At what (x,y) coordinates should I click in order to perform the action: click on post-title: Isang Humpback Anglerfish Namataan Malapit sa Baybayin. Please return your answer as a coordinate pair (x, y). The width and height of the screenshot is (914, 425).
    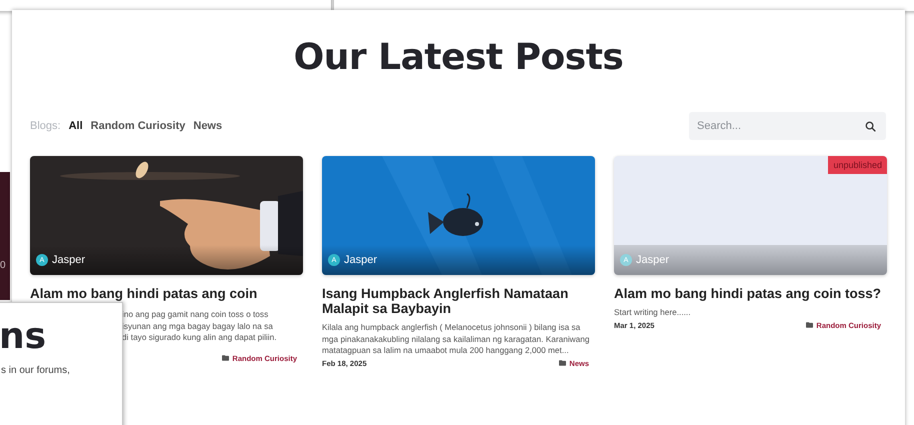
    Looking at the image, I should click on (458, 301).